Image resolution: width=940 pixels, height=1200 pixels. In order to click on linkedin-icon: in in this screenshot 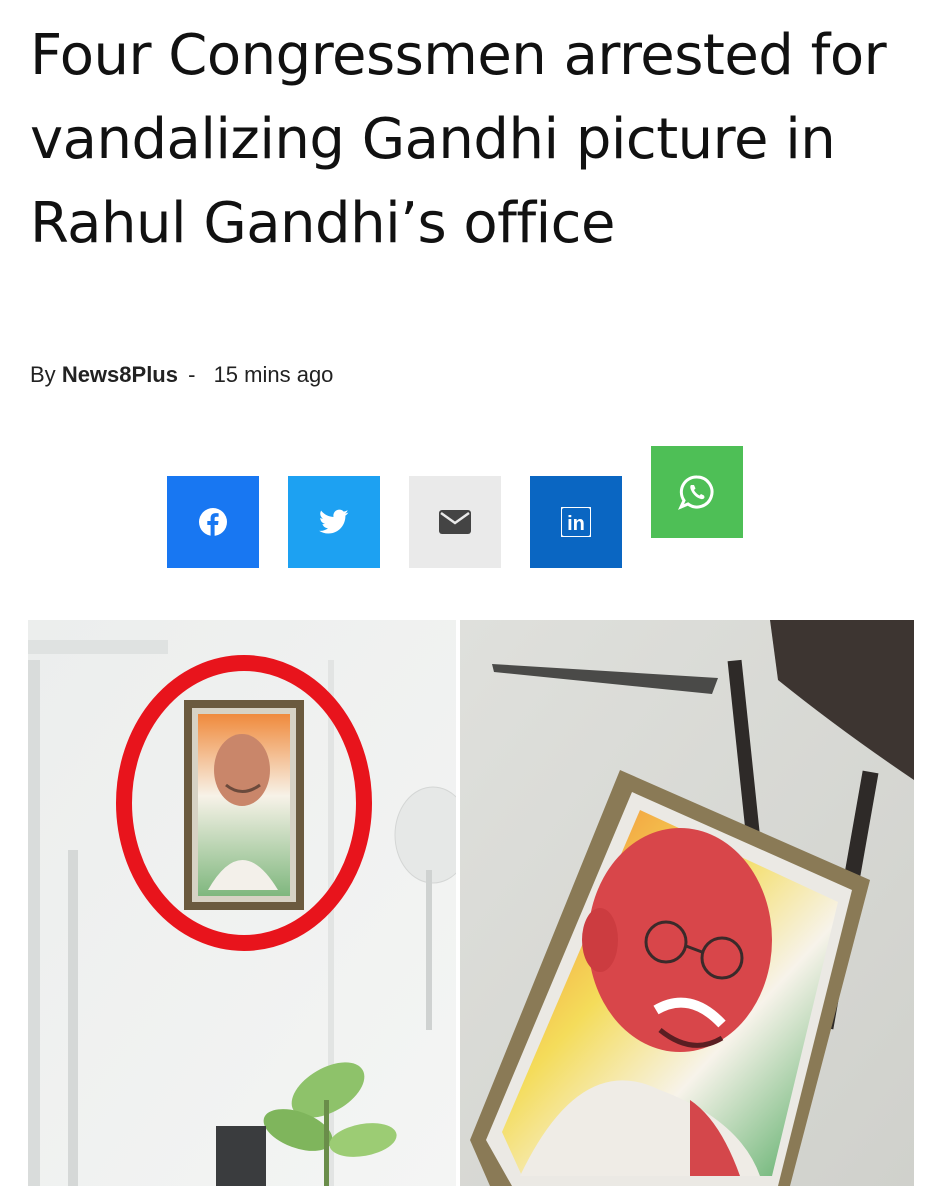, I will do `click(576, 522)`.